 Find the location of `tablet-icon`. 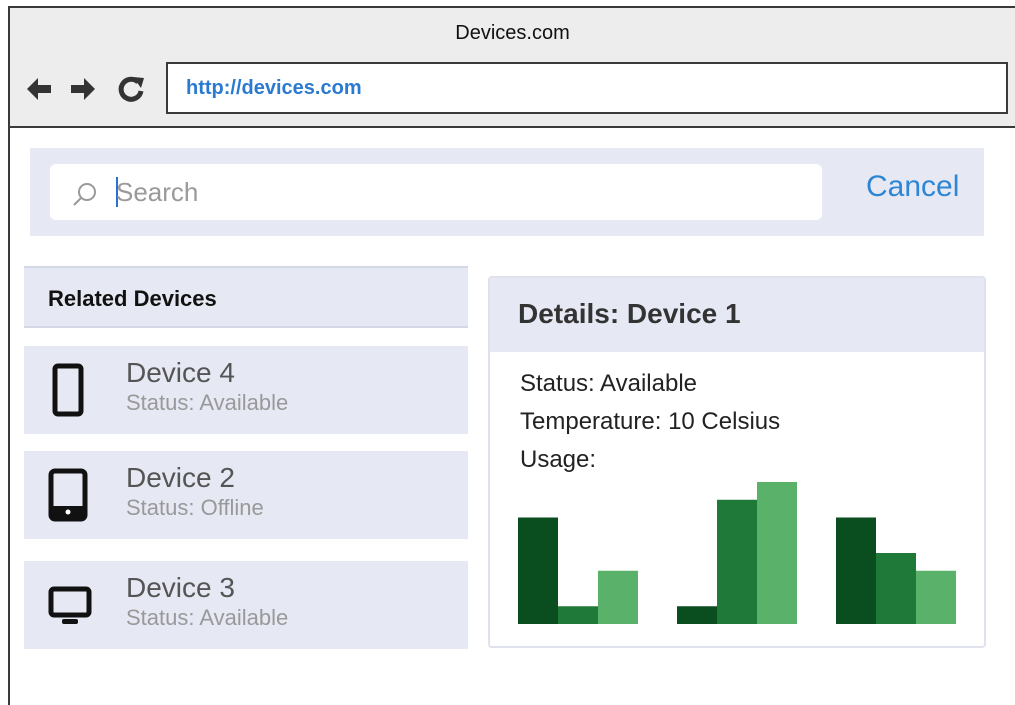

tablet-icon is located at coordinates (68, 495).